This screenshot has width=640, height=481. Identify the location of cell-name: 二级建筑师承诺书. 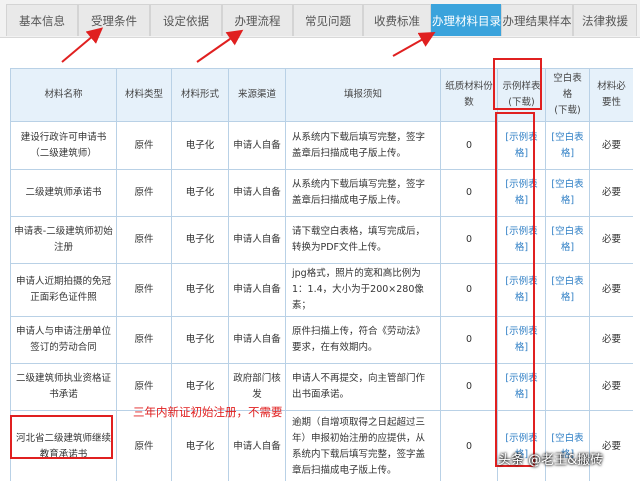
(63, 193).